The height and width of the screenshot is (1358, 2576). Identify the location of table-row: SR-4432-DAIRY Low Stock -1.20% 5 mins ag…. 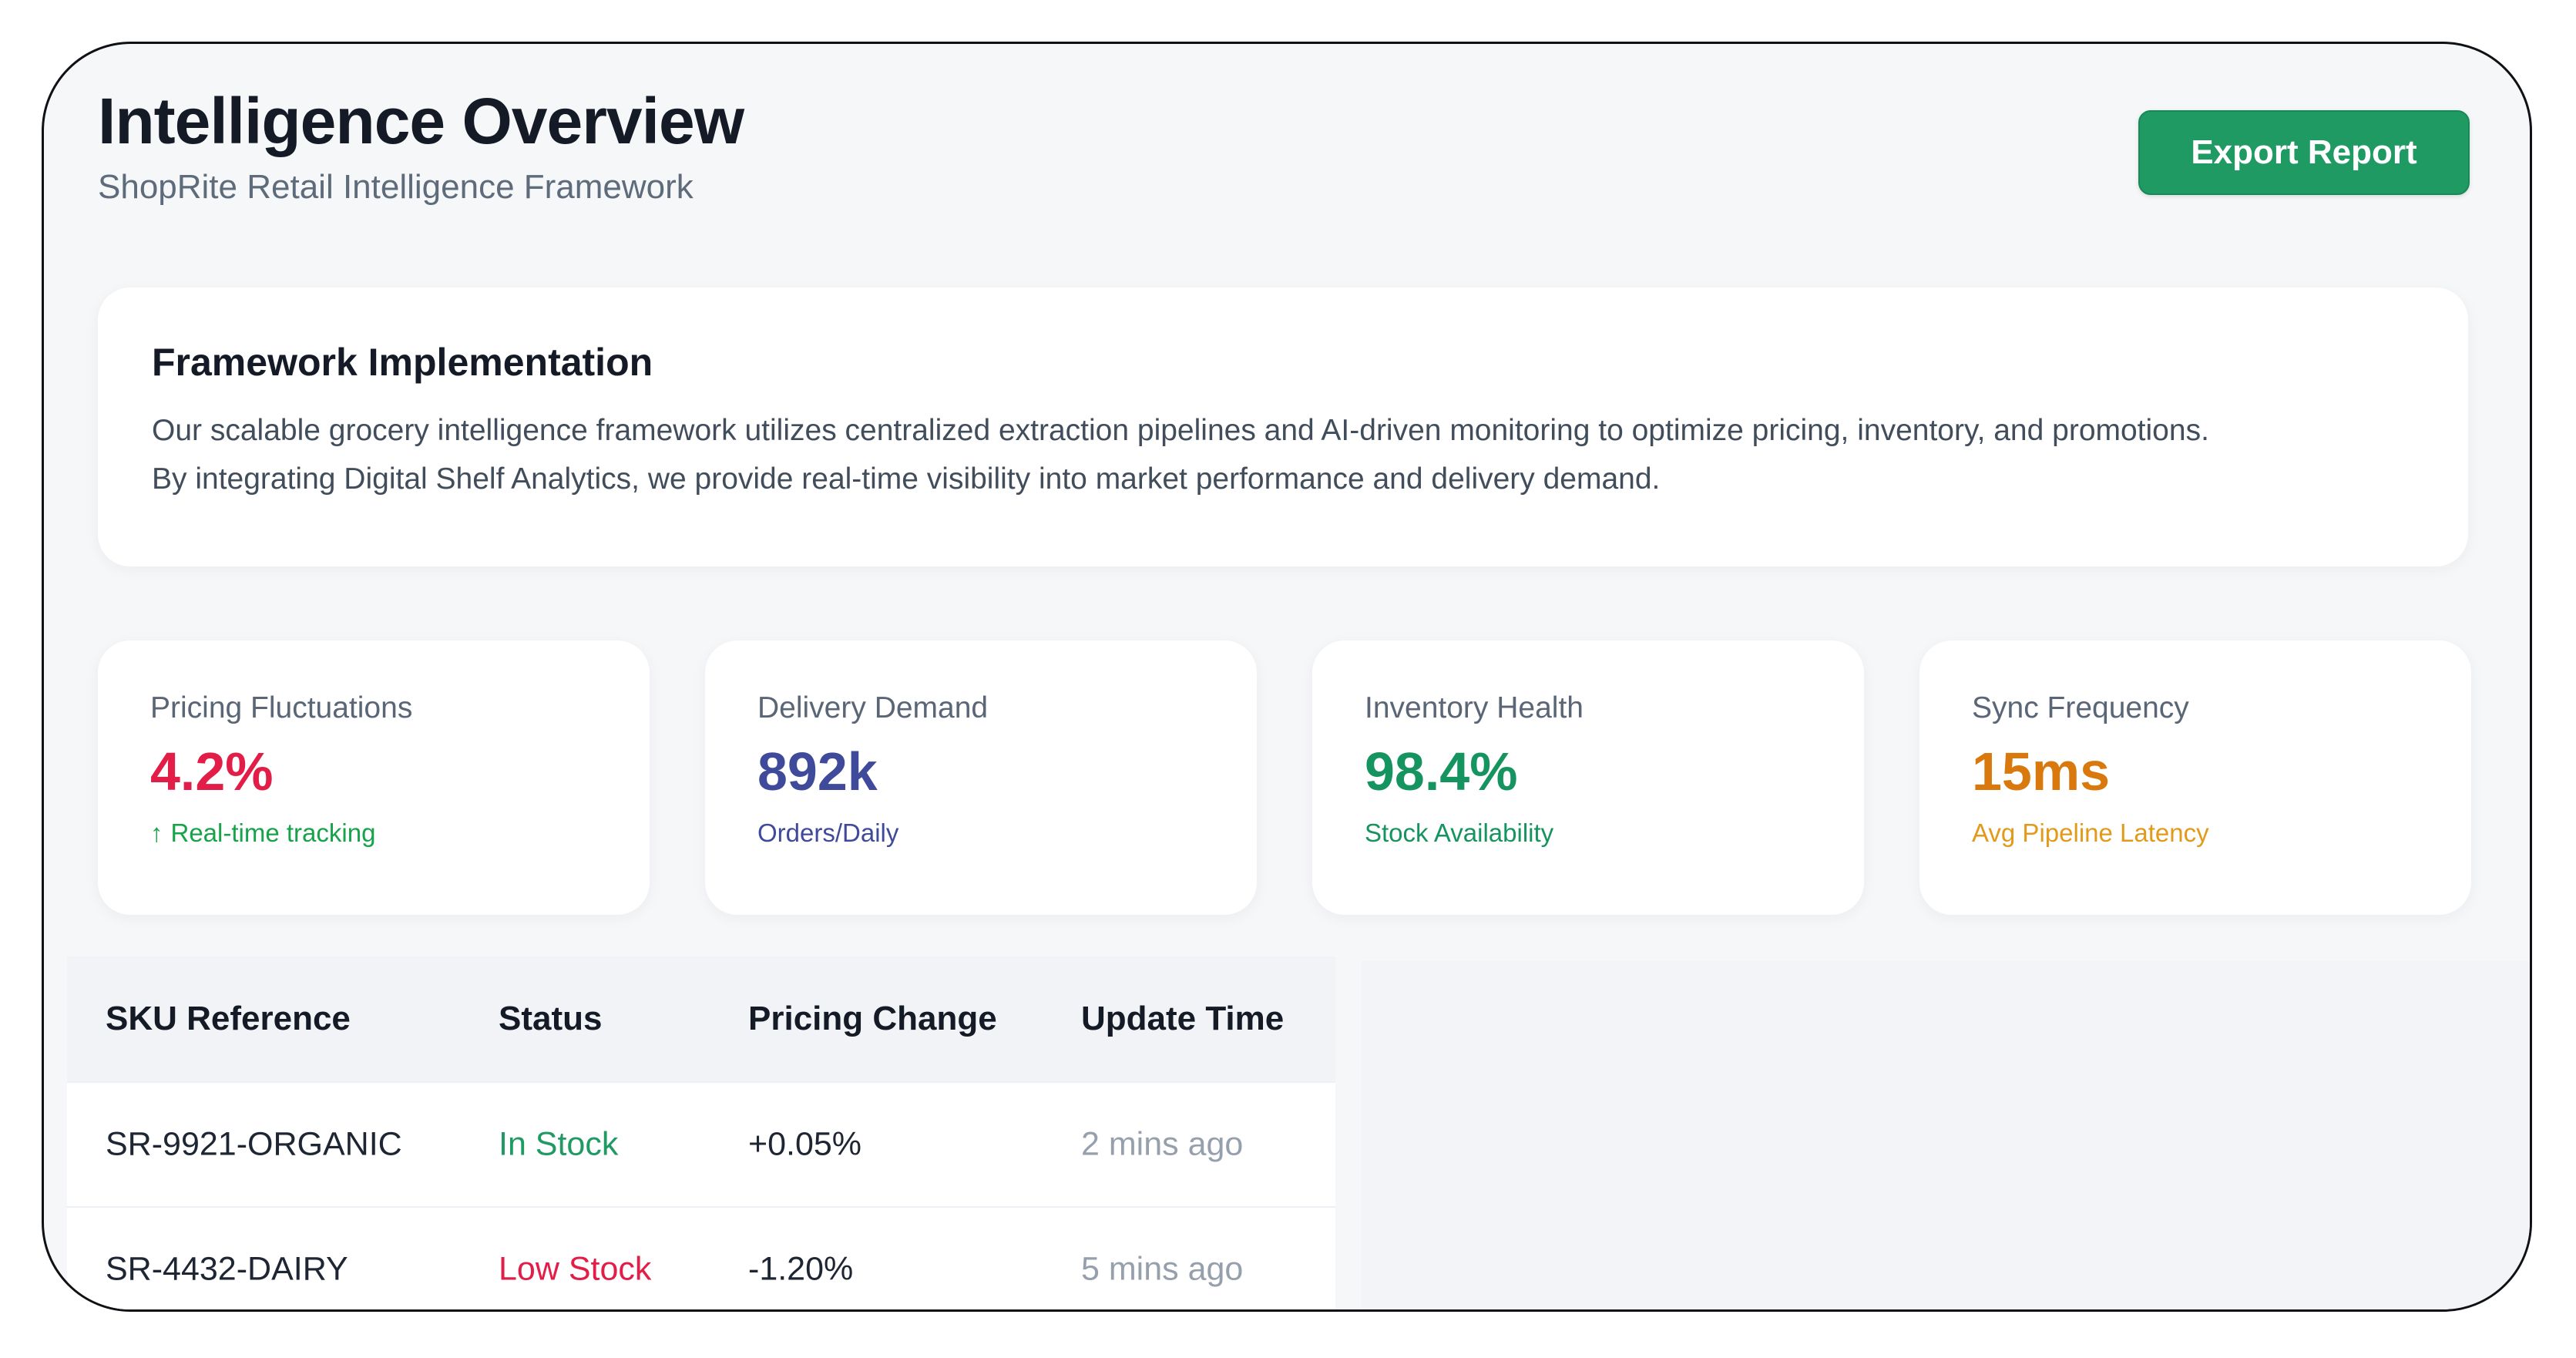
(701, 1257).